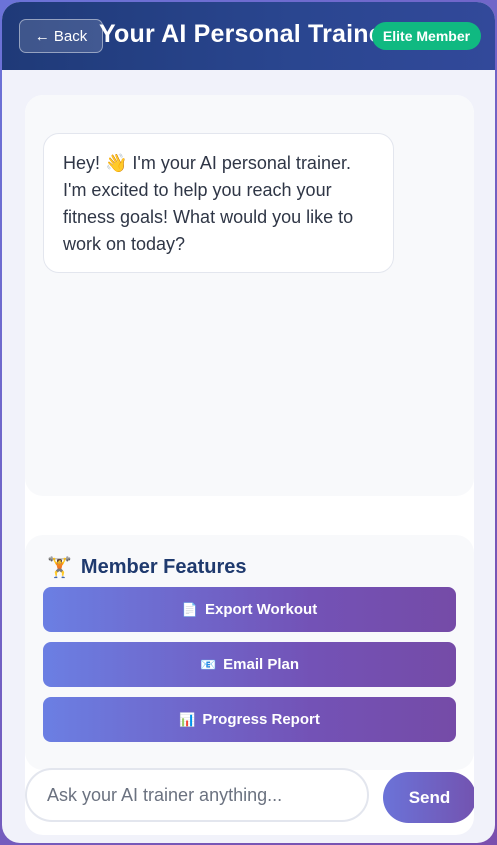  I want to click on email-plan-button: 📧 Email Plan, so click(249, 664).